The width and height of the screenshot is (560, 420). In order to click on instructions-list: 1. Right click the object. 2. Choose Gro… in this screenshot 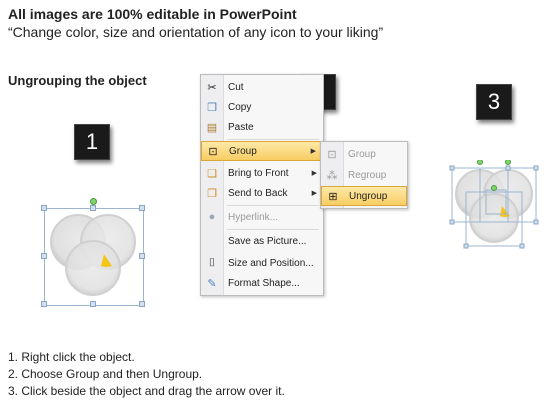, I will do `click(146, 374)`.